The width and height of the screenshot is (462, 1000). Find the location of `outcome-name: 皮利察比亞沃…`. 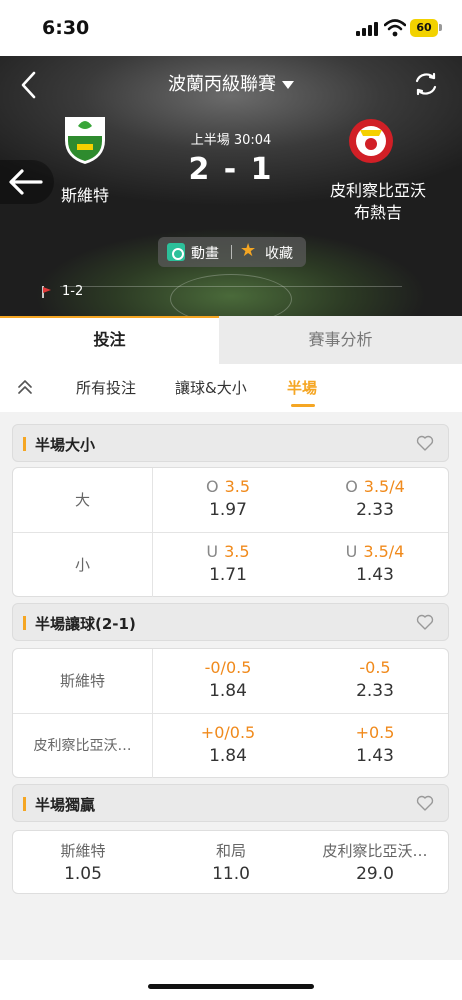

outcome-name: 皮利察比亞沃… is located at coordinates (375, 851).